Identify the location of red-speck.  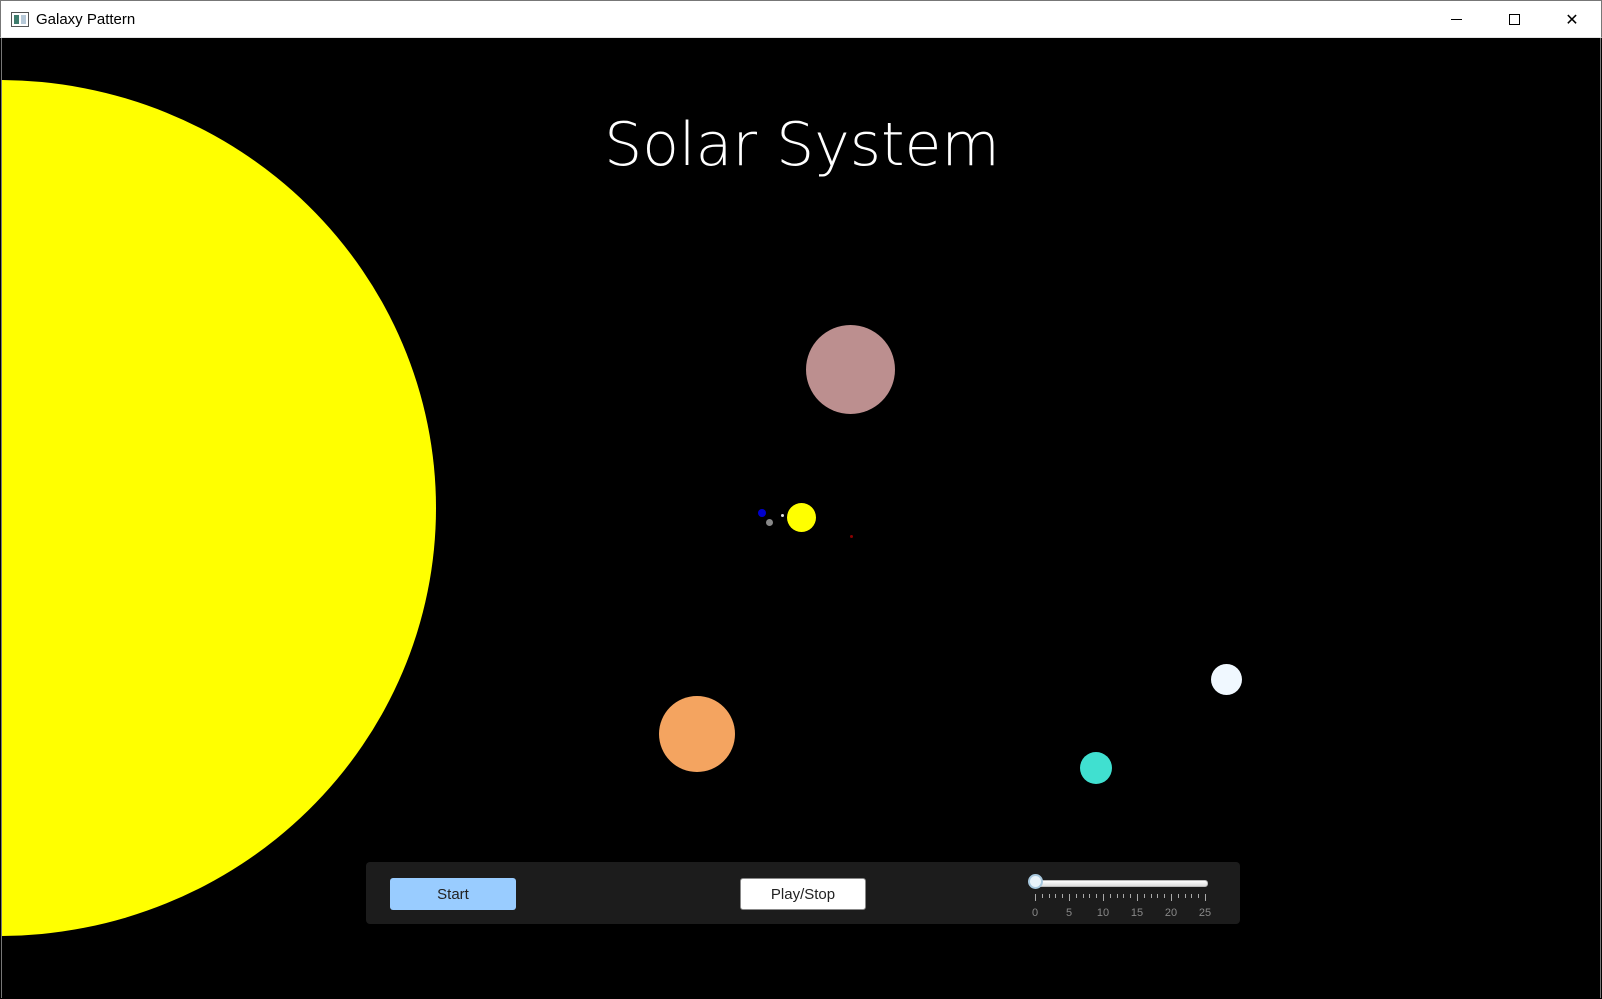
(851, 536).